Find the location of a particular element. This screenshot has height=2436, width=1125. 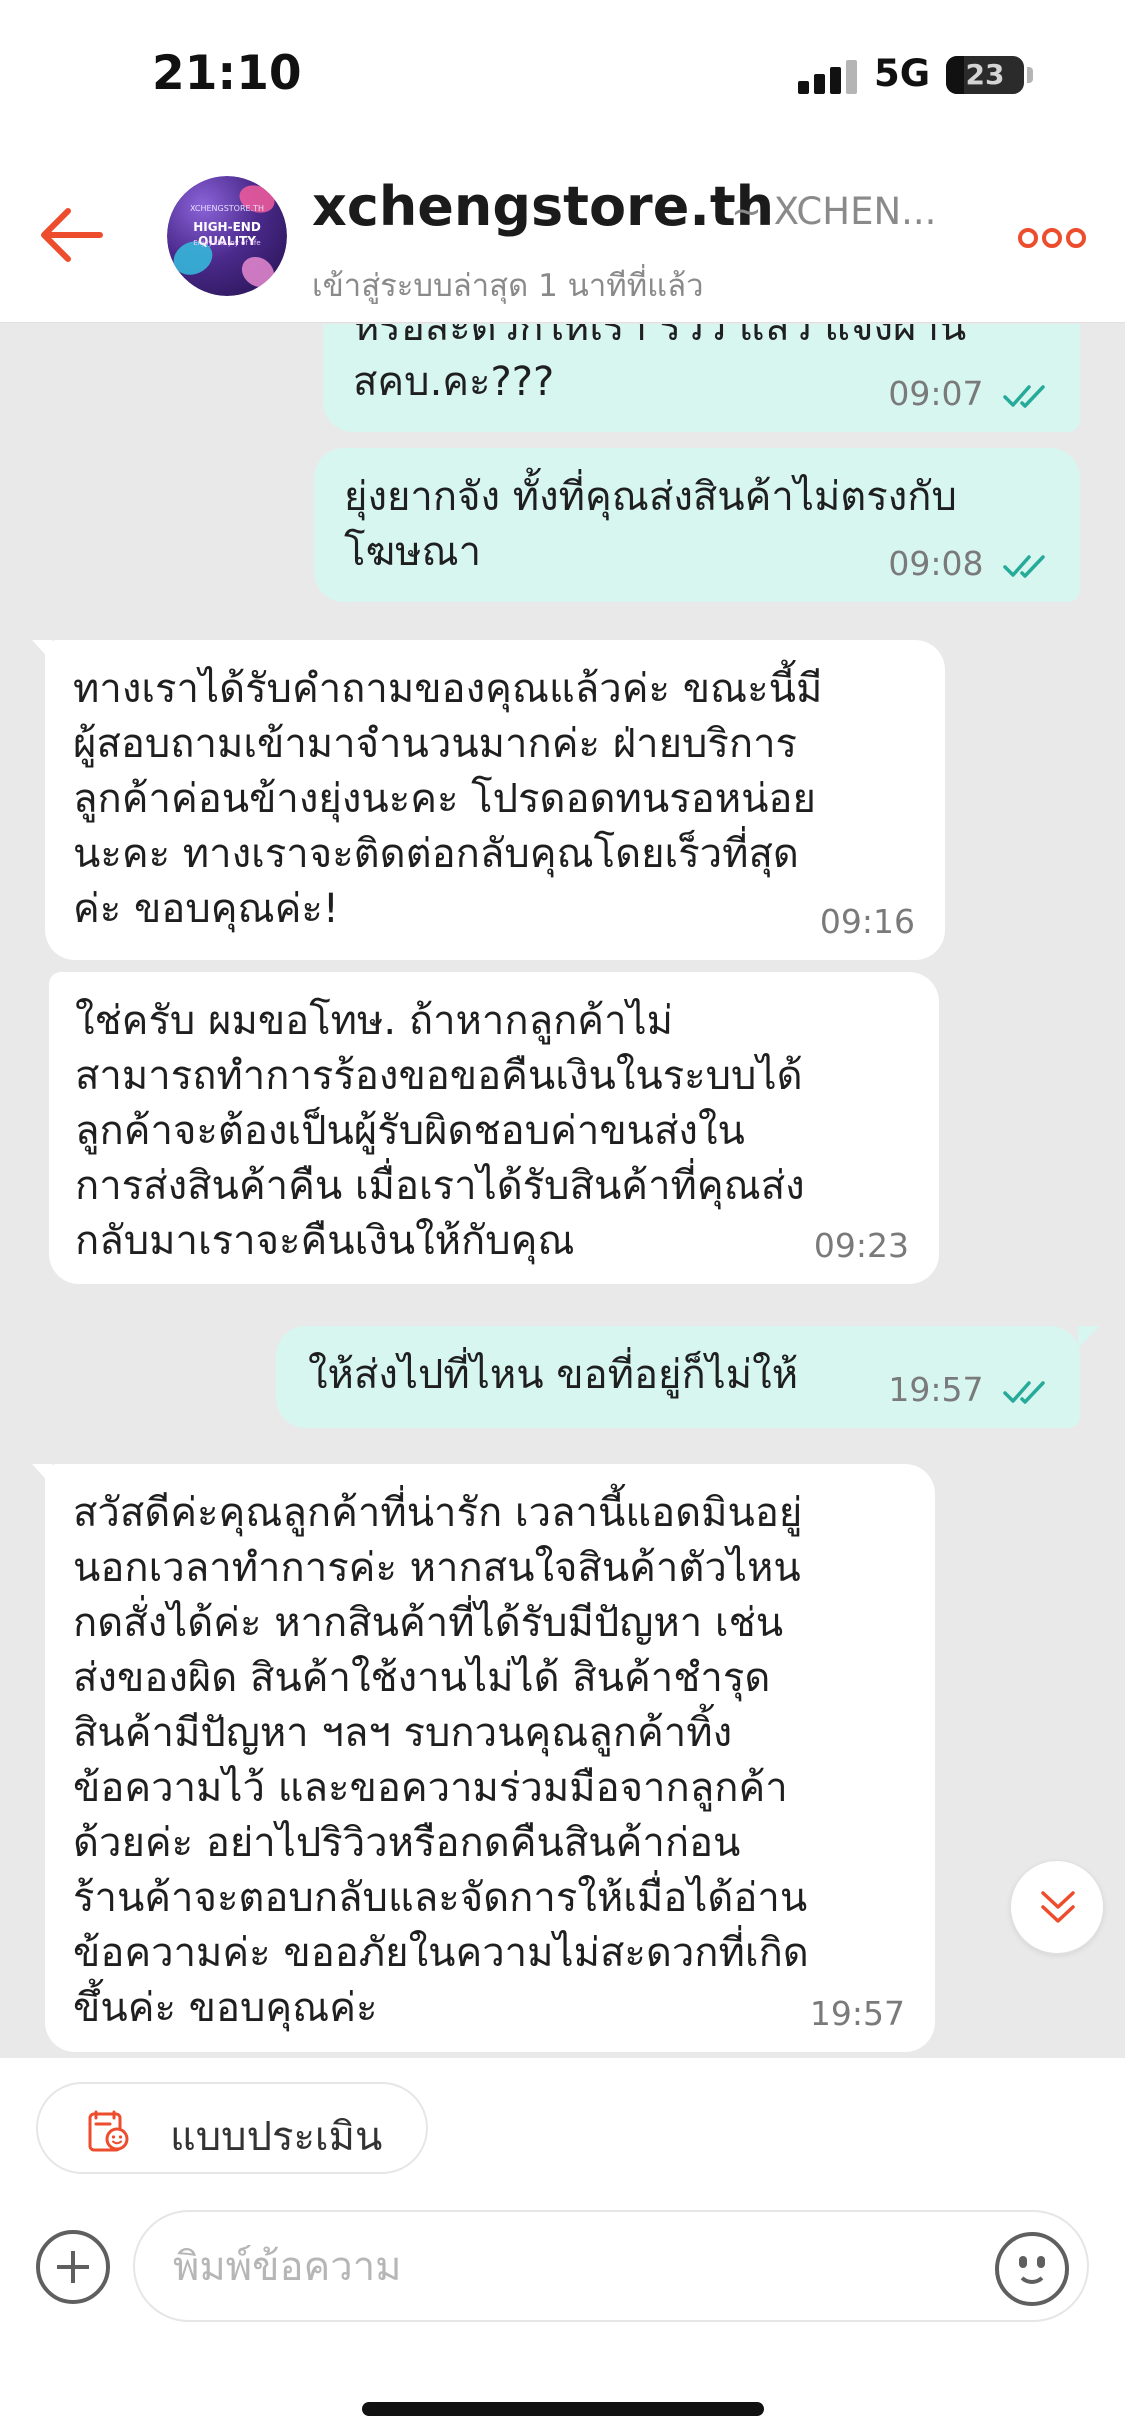

message-input-box is located at coordinates (611, 2266).